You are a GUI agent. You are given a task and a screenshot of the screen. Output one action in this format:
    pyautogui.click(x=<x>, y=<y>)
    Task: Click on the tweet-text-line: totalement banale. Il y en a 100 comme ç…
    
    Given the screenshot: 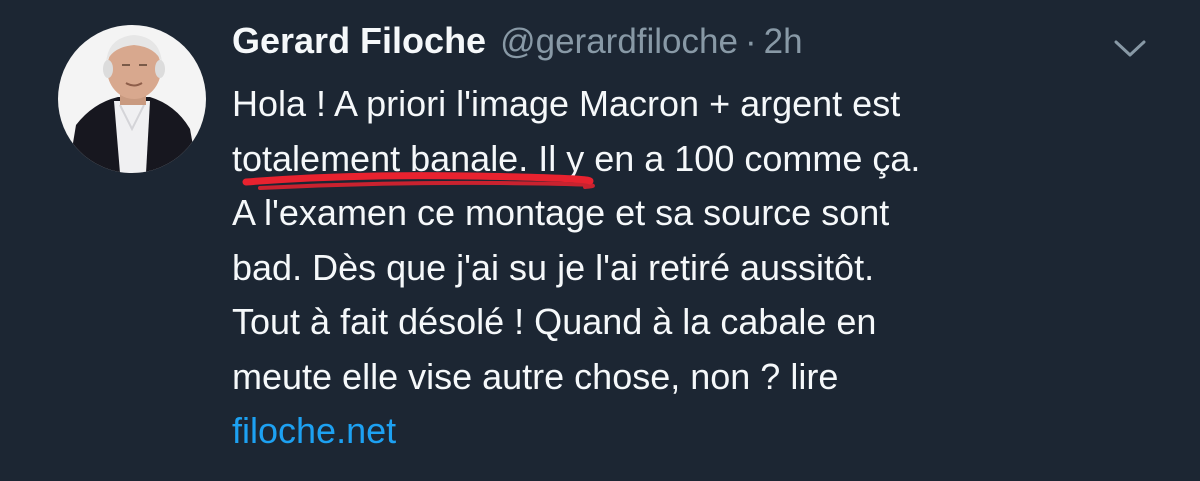 What is the action you would take?
    pyautogui.click(x=576, y=158)
    